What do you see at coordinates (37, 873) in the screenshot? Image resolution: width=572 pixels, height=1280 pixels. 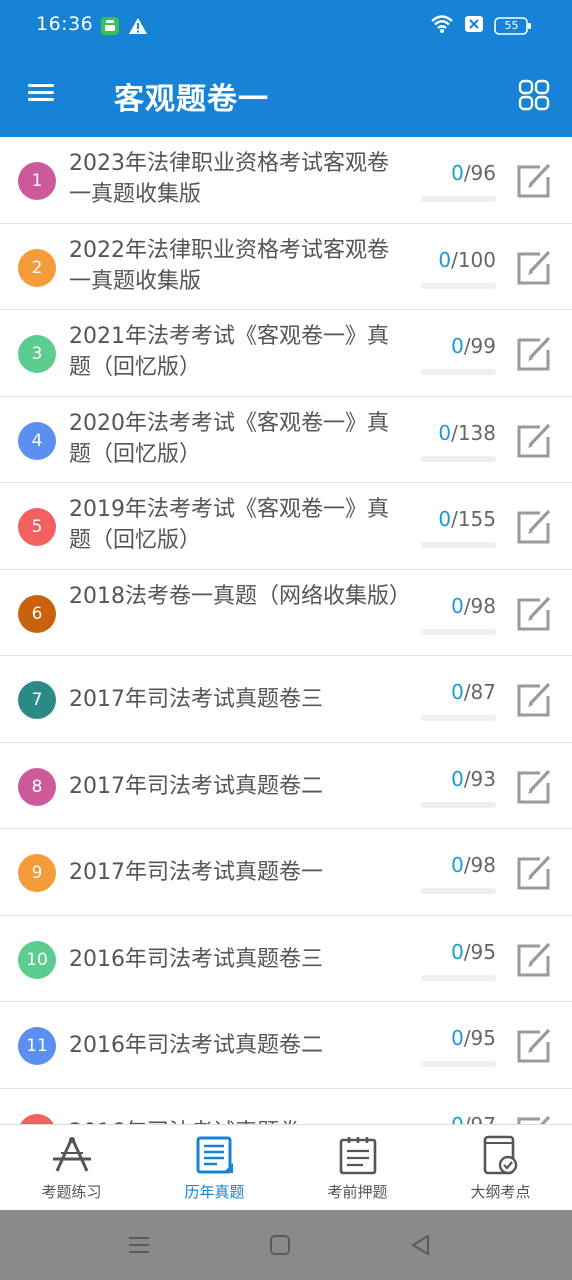 I see `item-number-badge: 9` at bounding box center [37, 873].